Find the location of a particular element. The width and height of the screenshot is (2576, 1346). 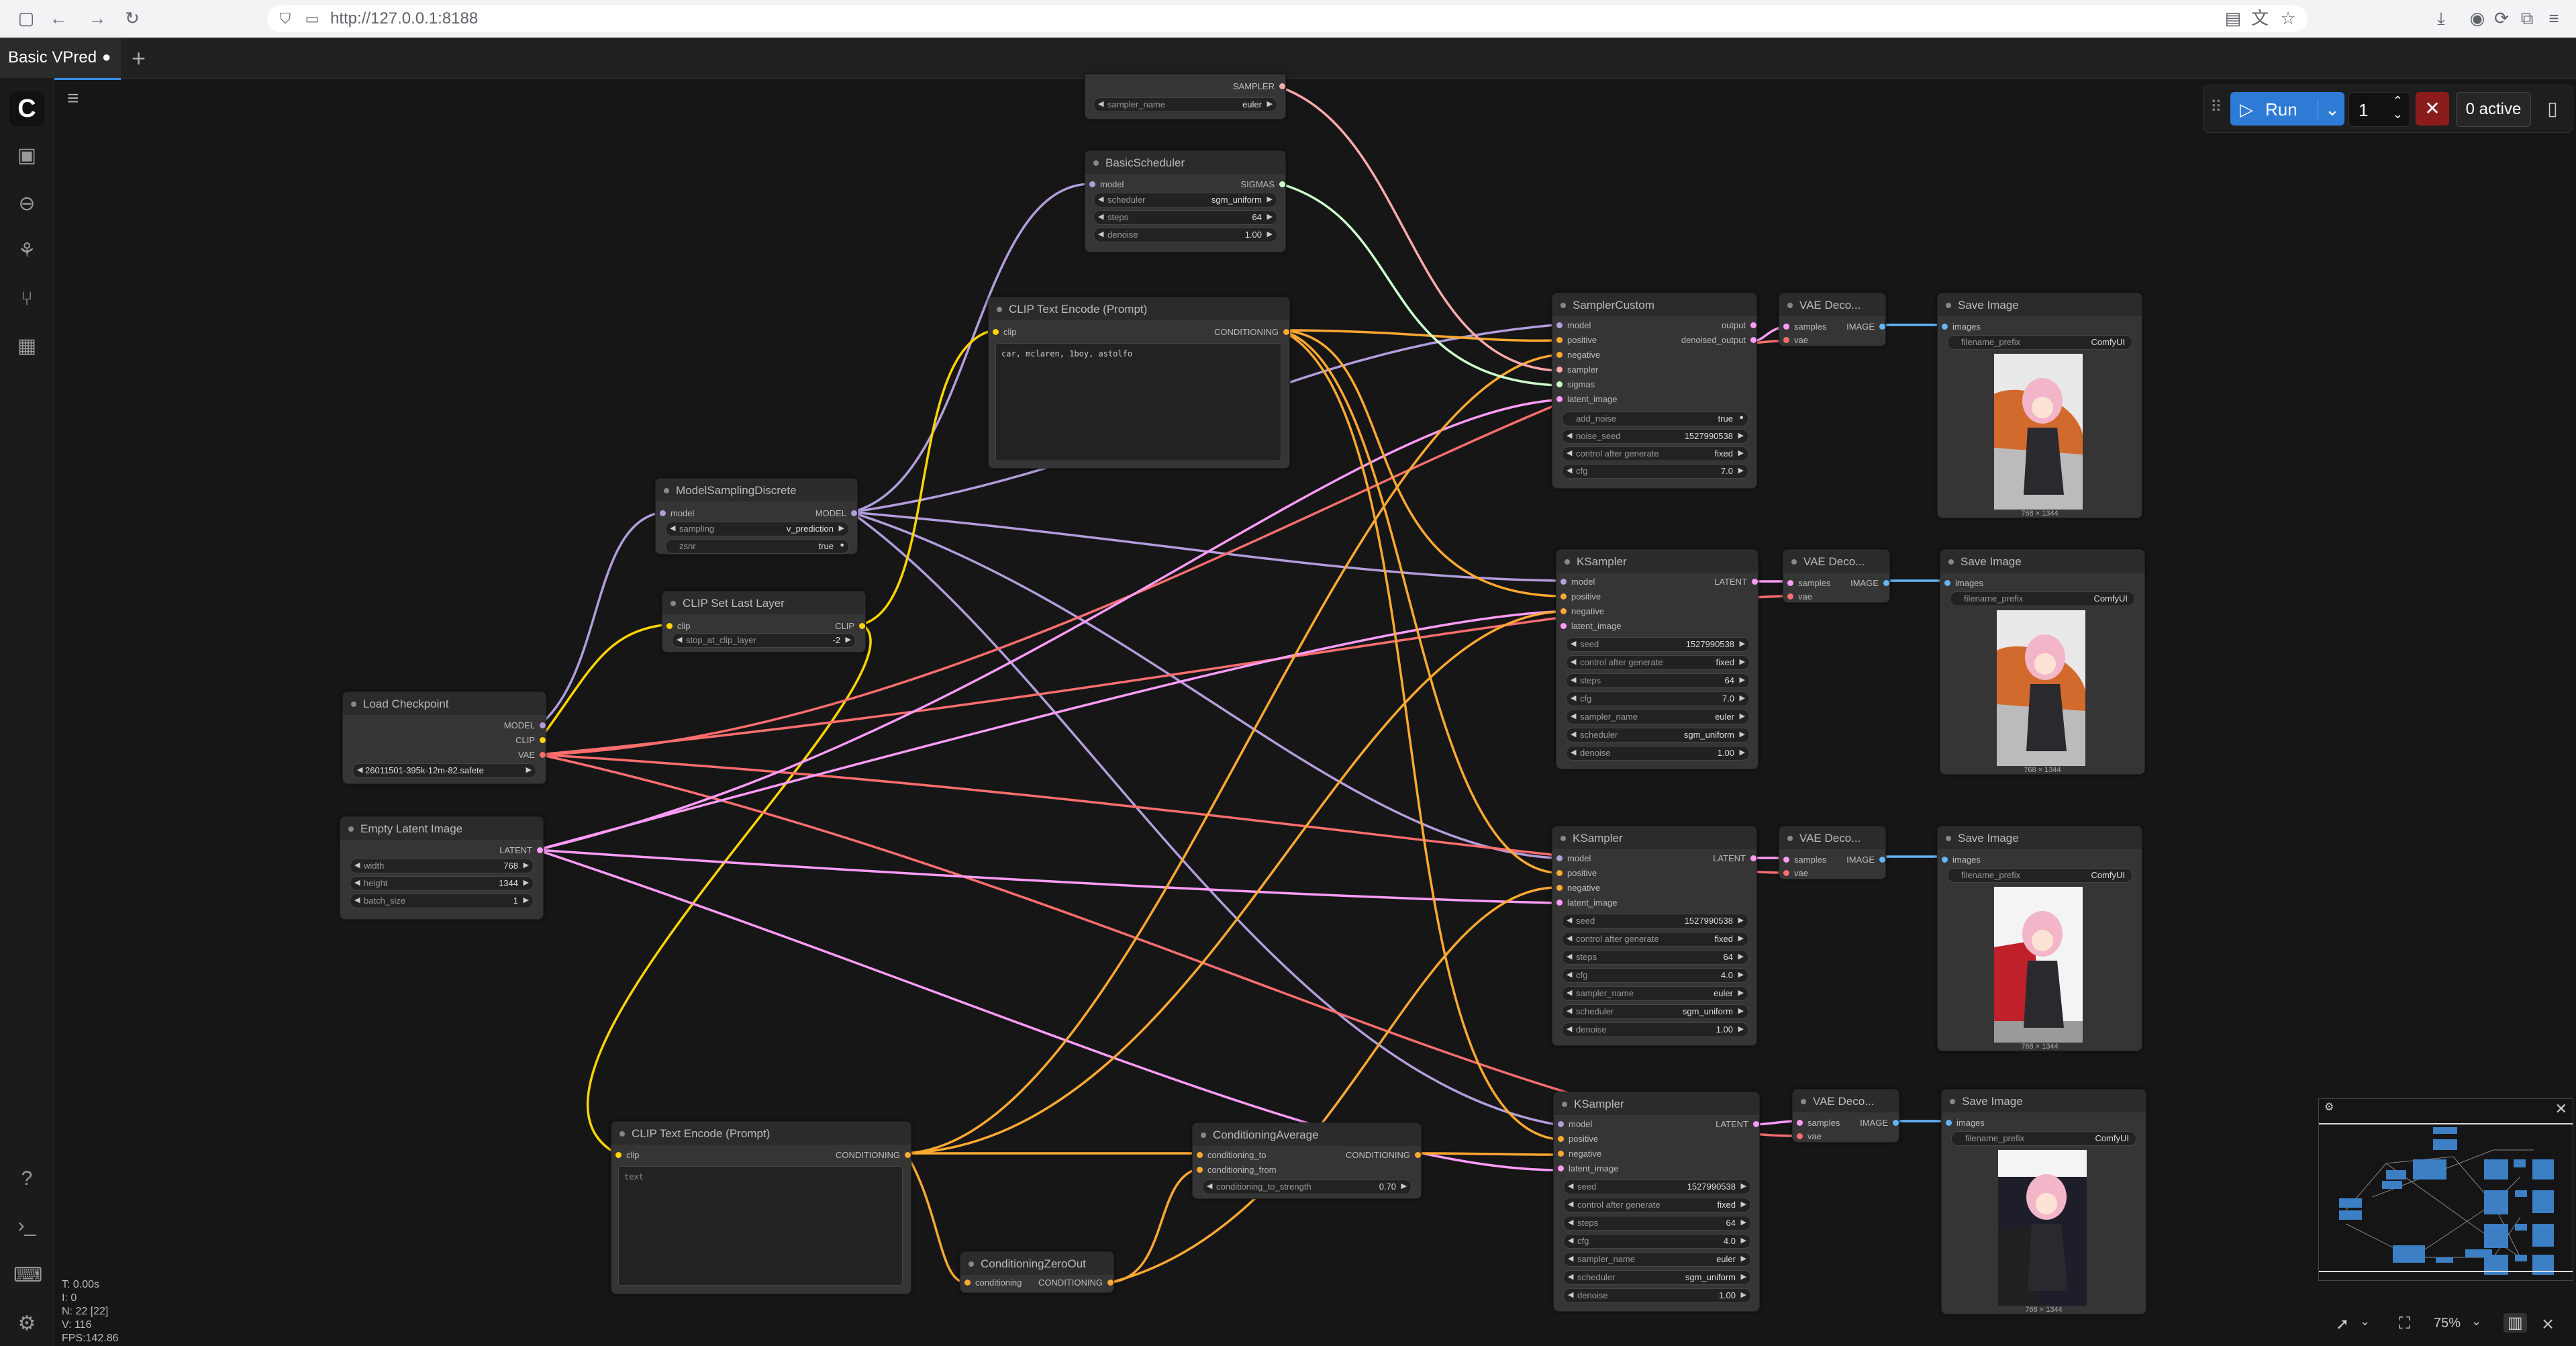

minimap-settings-icon: ⚙ is located at coordinates (2329, 1107).